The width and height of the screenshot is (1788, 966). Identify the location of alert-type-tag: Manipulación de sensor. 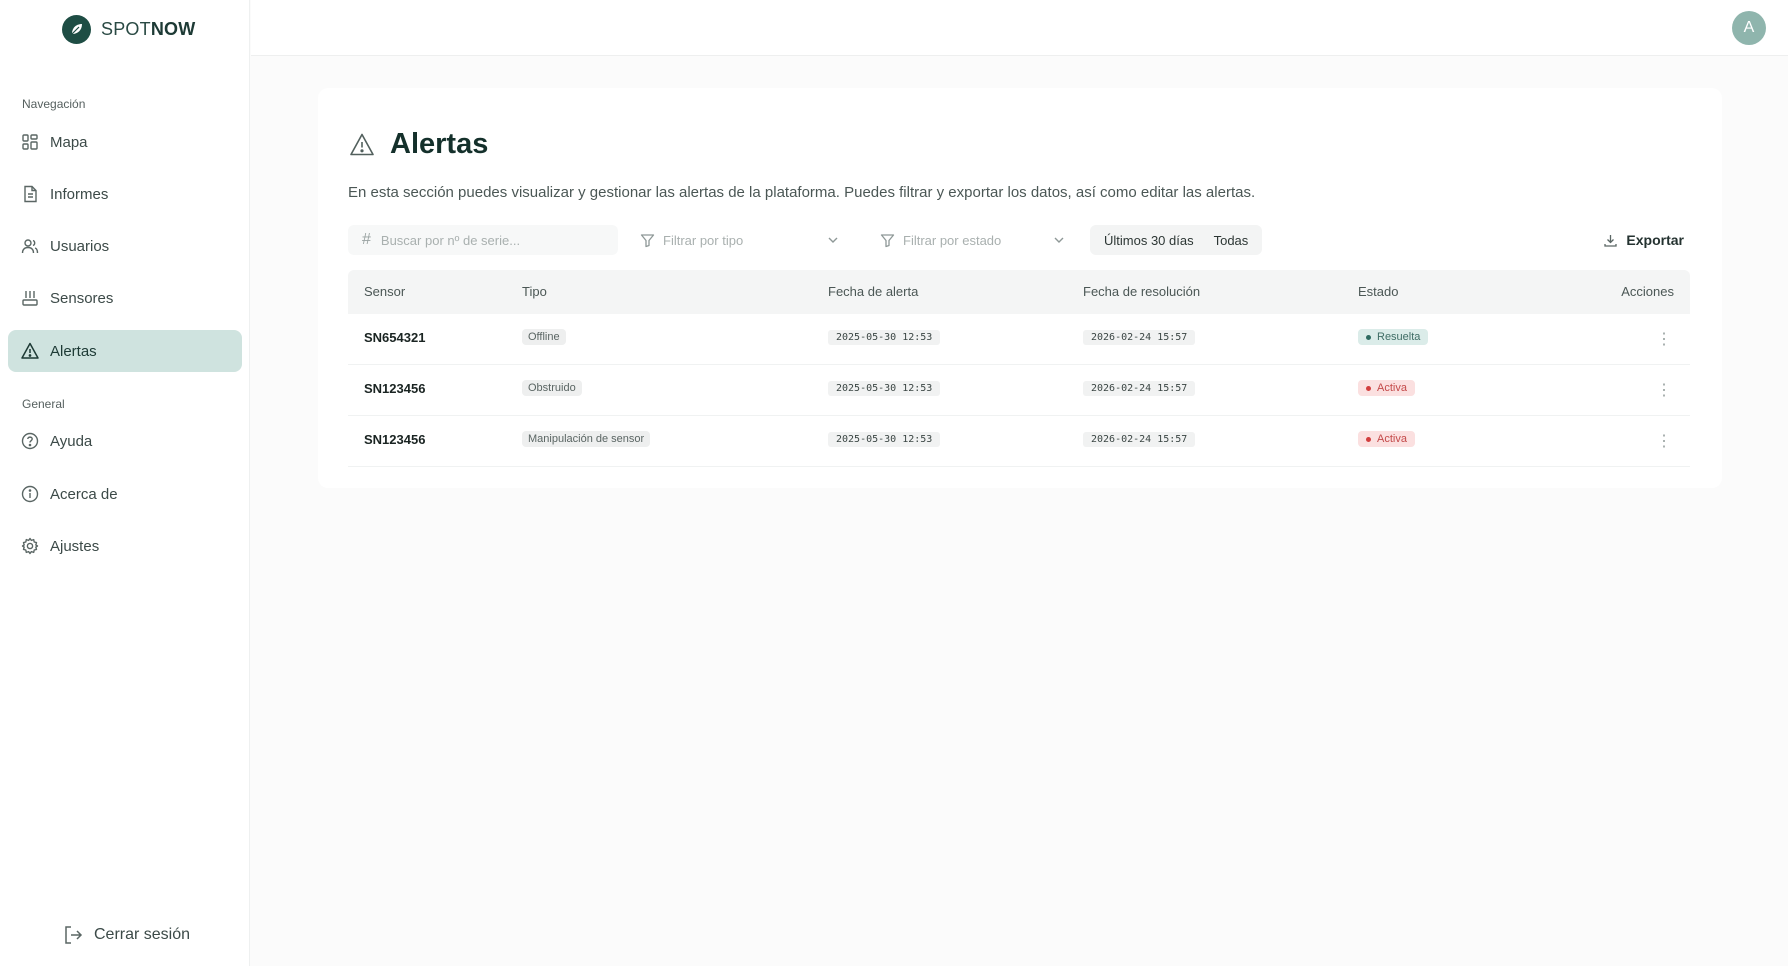
(586, 439).